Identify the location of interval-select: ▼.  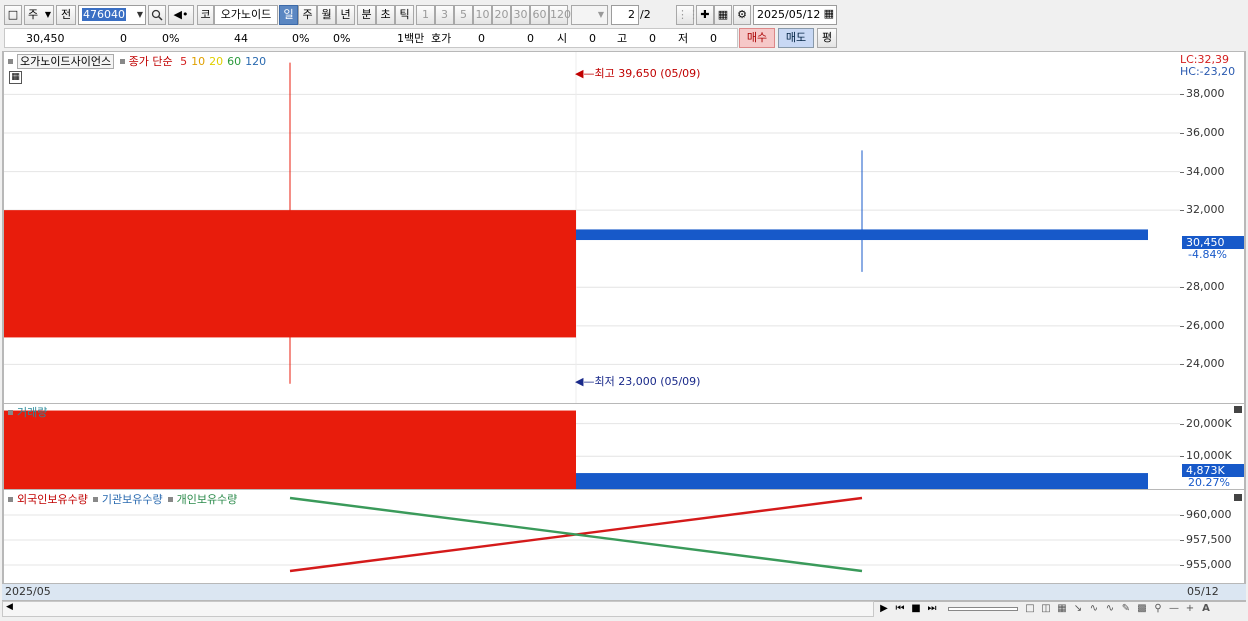
(589, 15).